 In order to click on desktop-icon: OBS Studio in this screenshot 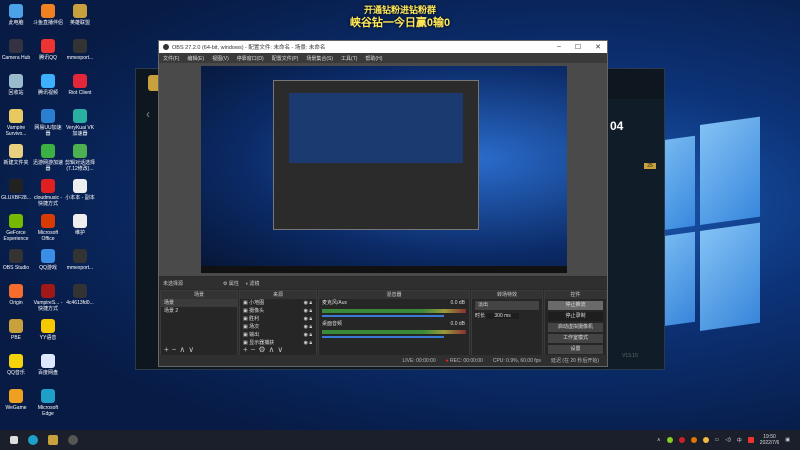, I will do `click(16, 266)`.